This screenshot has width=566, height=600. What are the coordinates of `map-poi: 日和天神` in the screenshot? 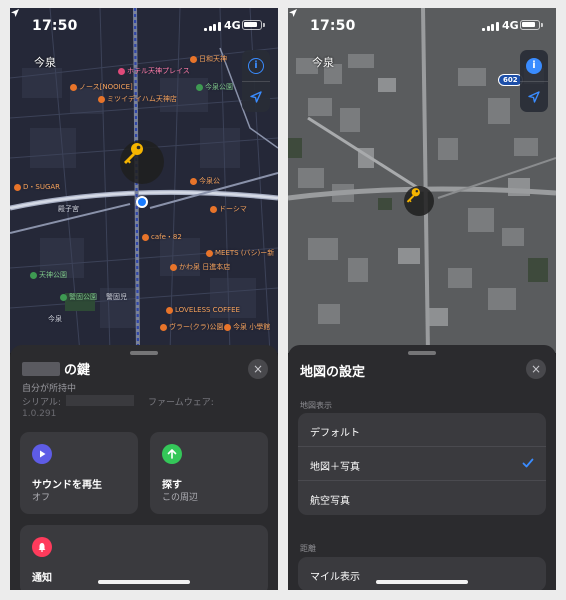 It's located at (208, 59).